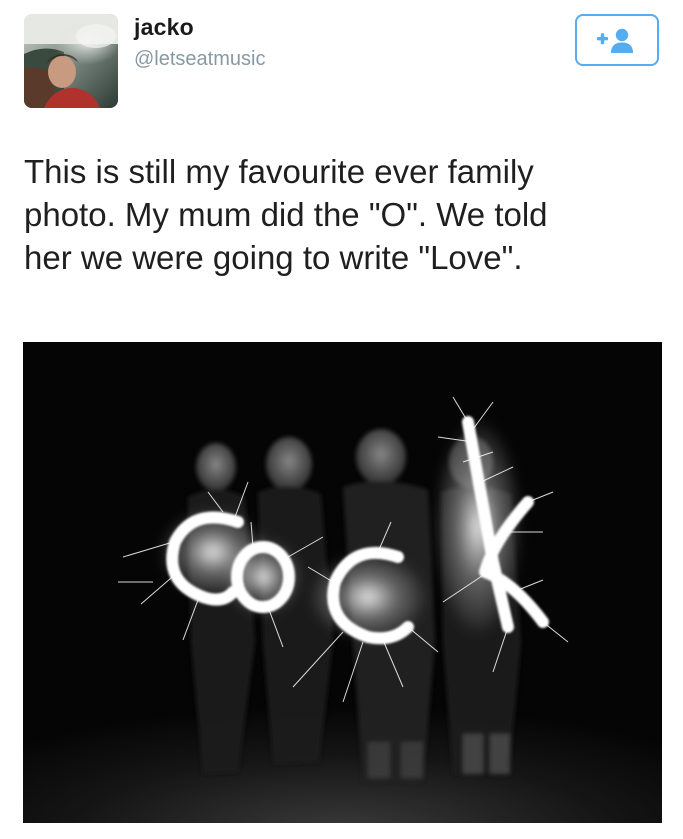 This screenshot has width=683, height=839. I want to click on profile-photo-icon, so click(71, 61).